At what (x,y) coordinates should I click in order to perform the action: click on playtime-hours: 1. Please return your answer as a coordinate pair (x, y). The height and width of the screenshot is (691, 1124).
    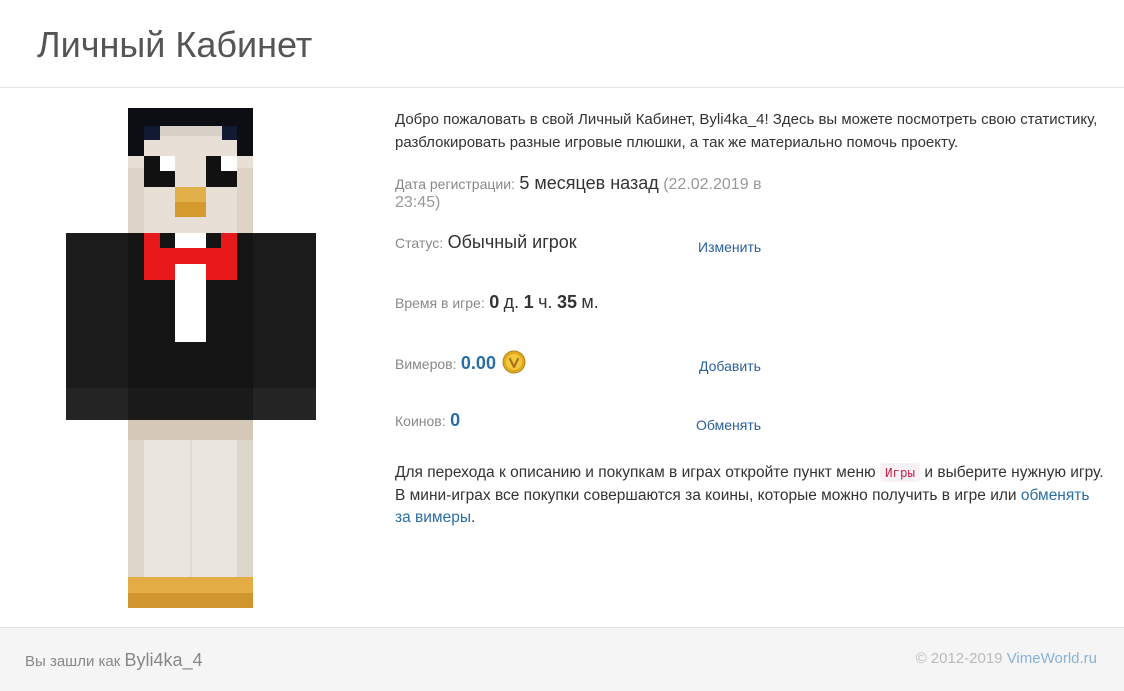
    Looking at the image, I should click on (528, 302).